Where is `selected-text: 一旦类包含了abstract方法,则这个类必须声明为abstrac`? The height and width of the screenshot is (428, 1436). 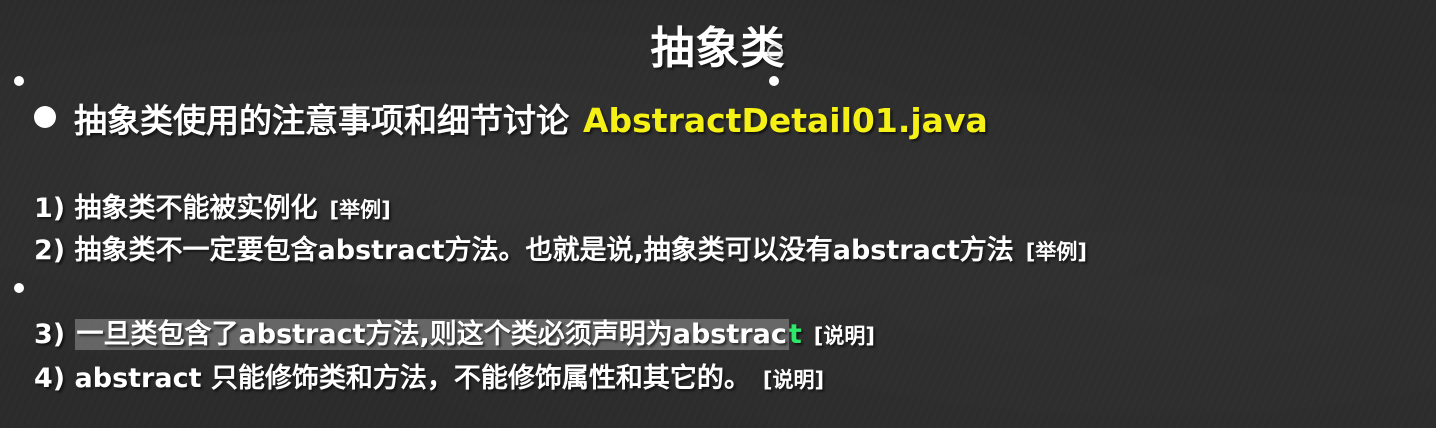
selected-text: 一旦类包含了abstract方法,则这个类必须声明为abstrac is located at coordinates (431, 334).